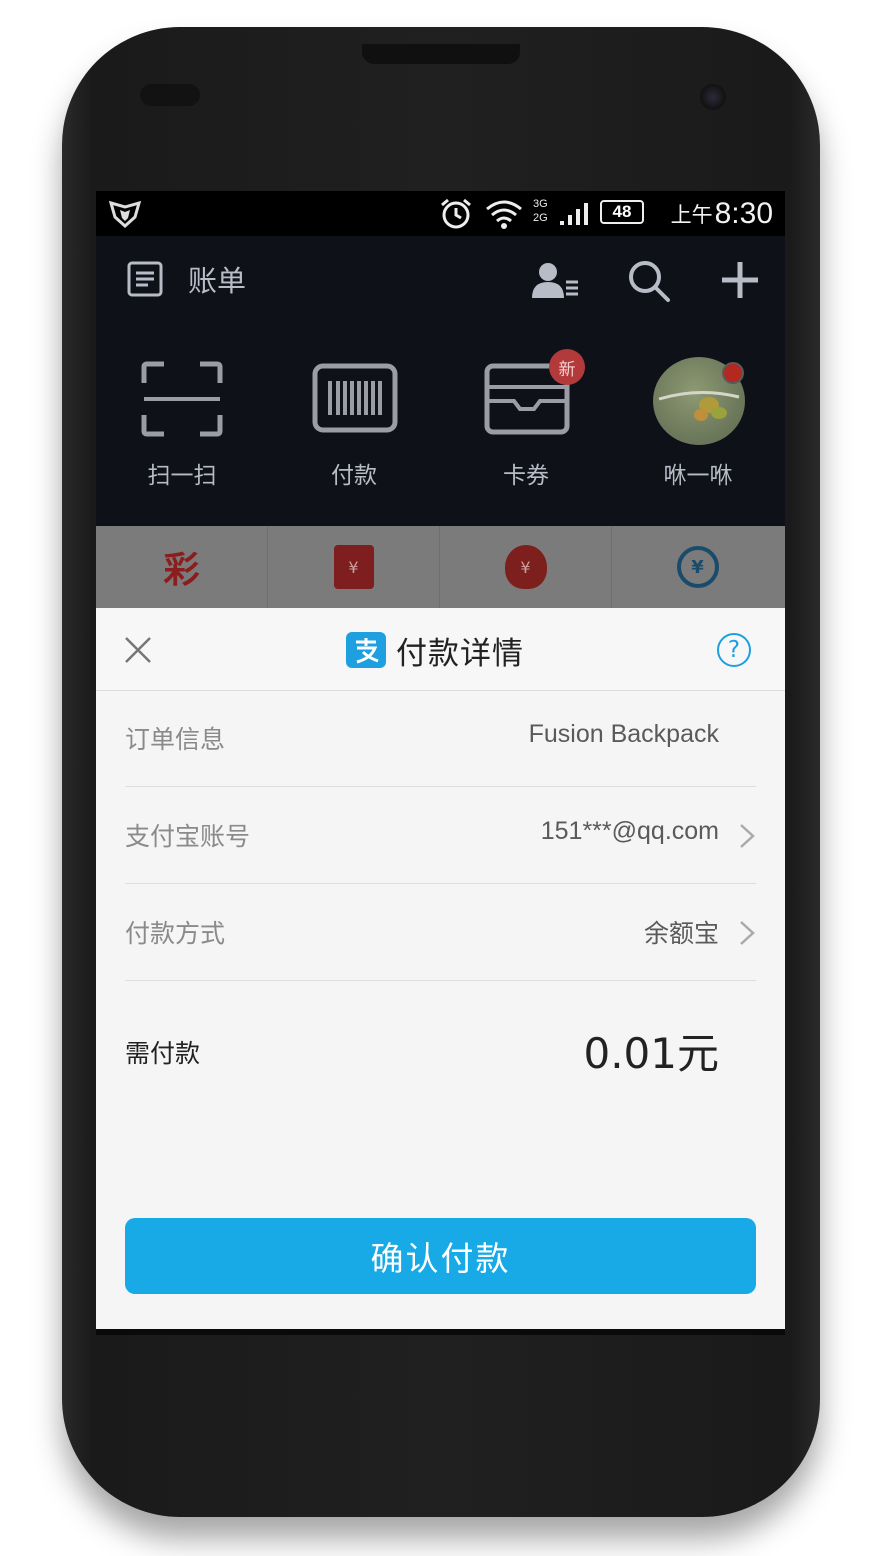 The image size is (880, 1556). What do you see at coordinates (181, 570) in the screenshot?
I see `lottery-icon: 彩` at bounding box center [181, 570].